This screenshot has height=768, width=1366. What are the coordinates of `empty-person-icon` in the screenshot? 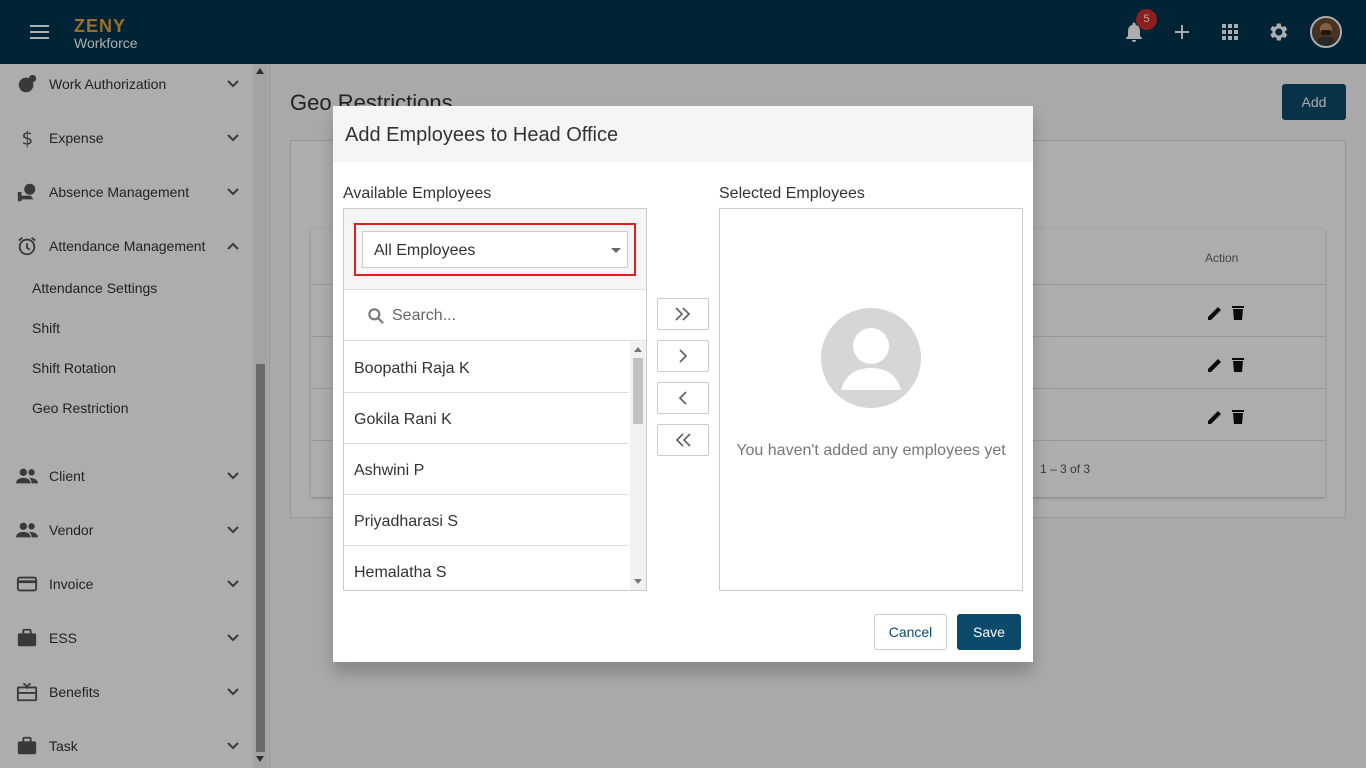 It's located at (871, 358).